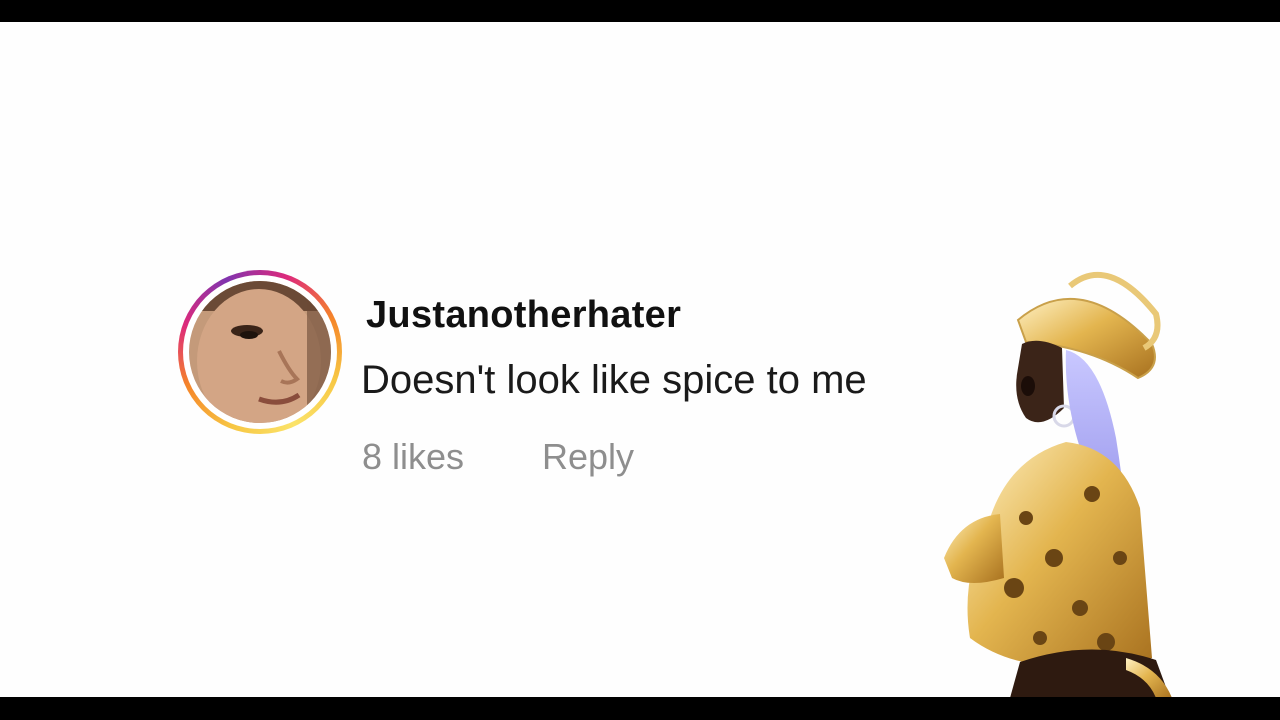 This screenshot has height=720, width=1280. Describe the element at coordinates (523, 315) in the screenshot. I see `comment-username: Justanotherhater` at that location.